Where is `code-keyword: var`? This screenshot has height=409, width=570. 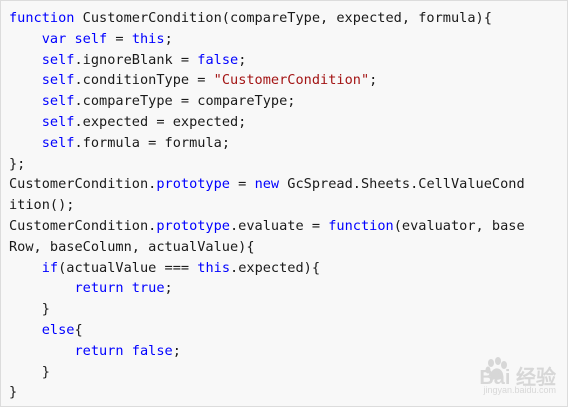
code-keyword: var is located at coordinates (54, 38).